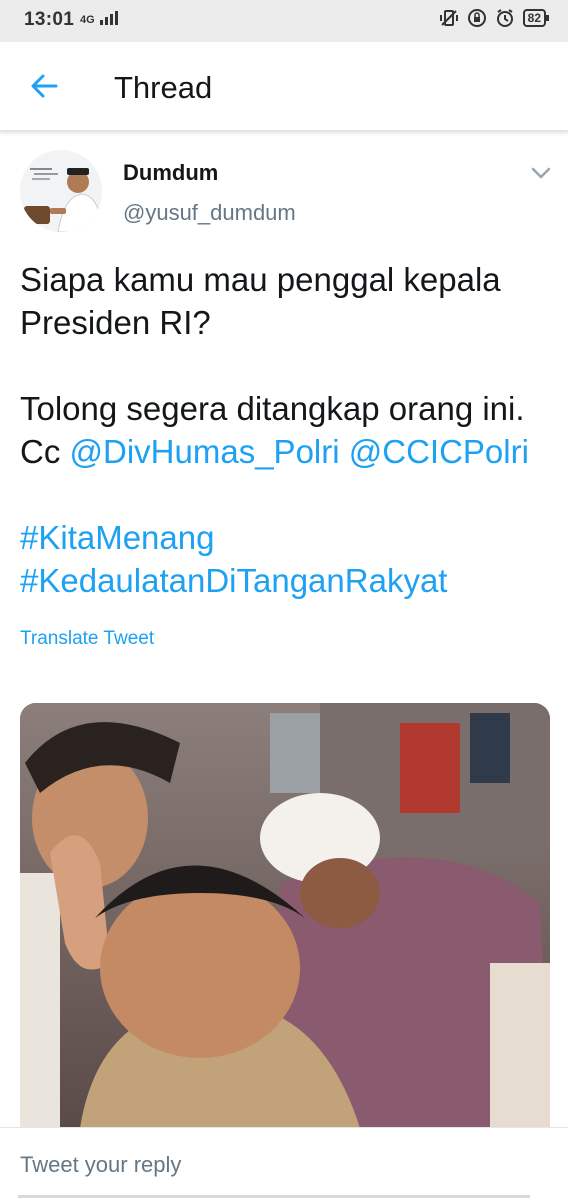 This screenshot has width=568, height=1201. I want to click on avatar, so click(61, 191).